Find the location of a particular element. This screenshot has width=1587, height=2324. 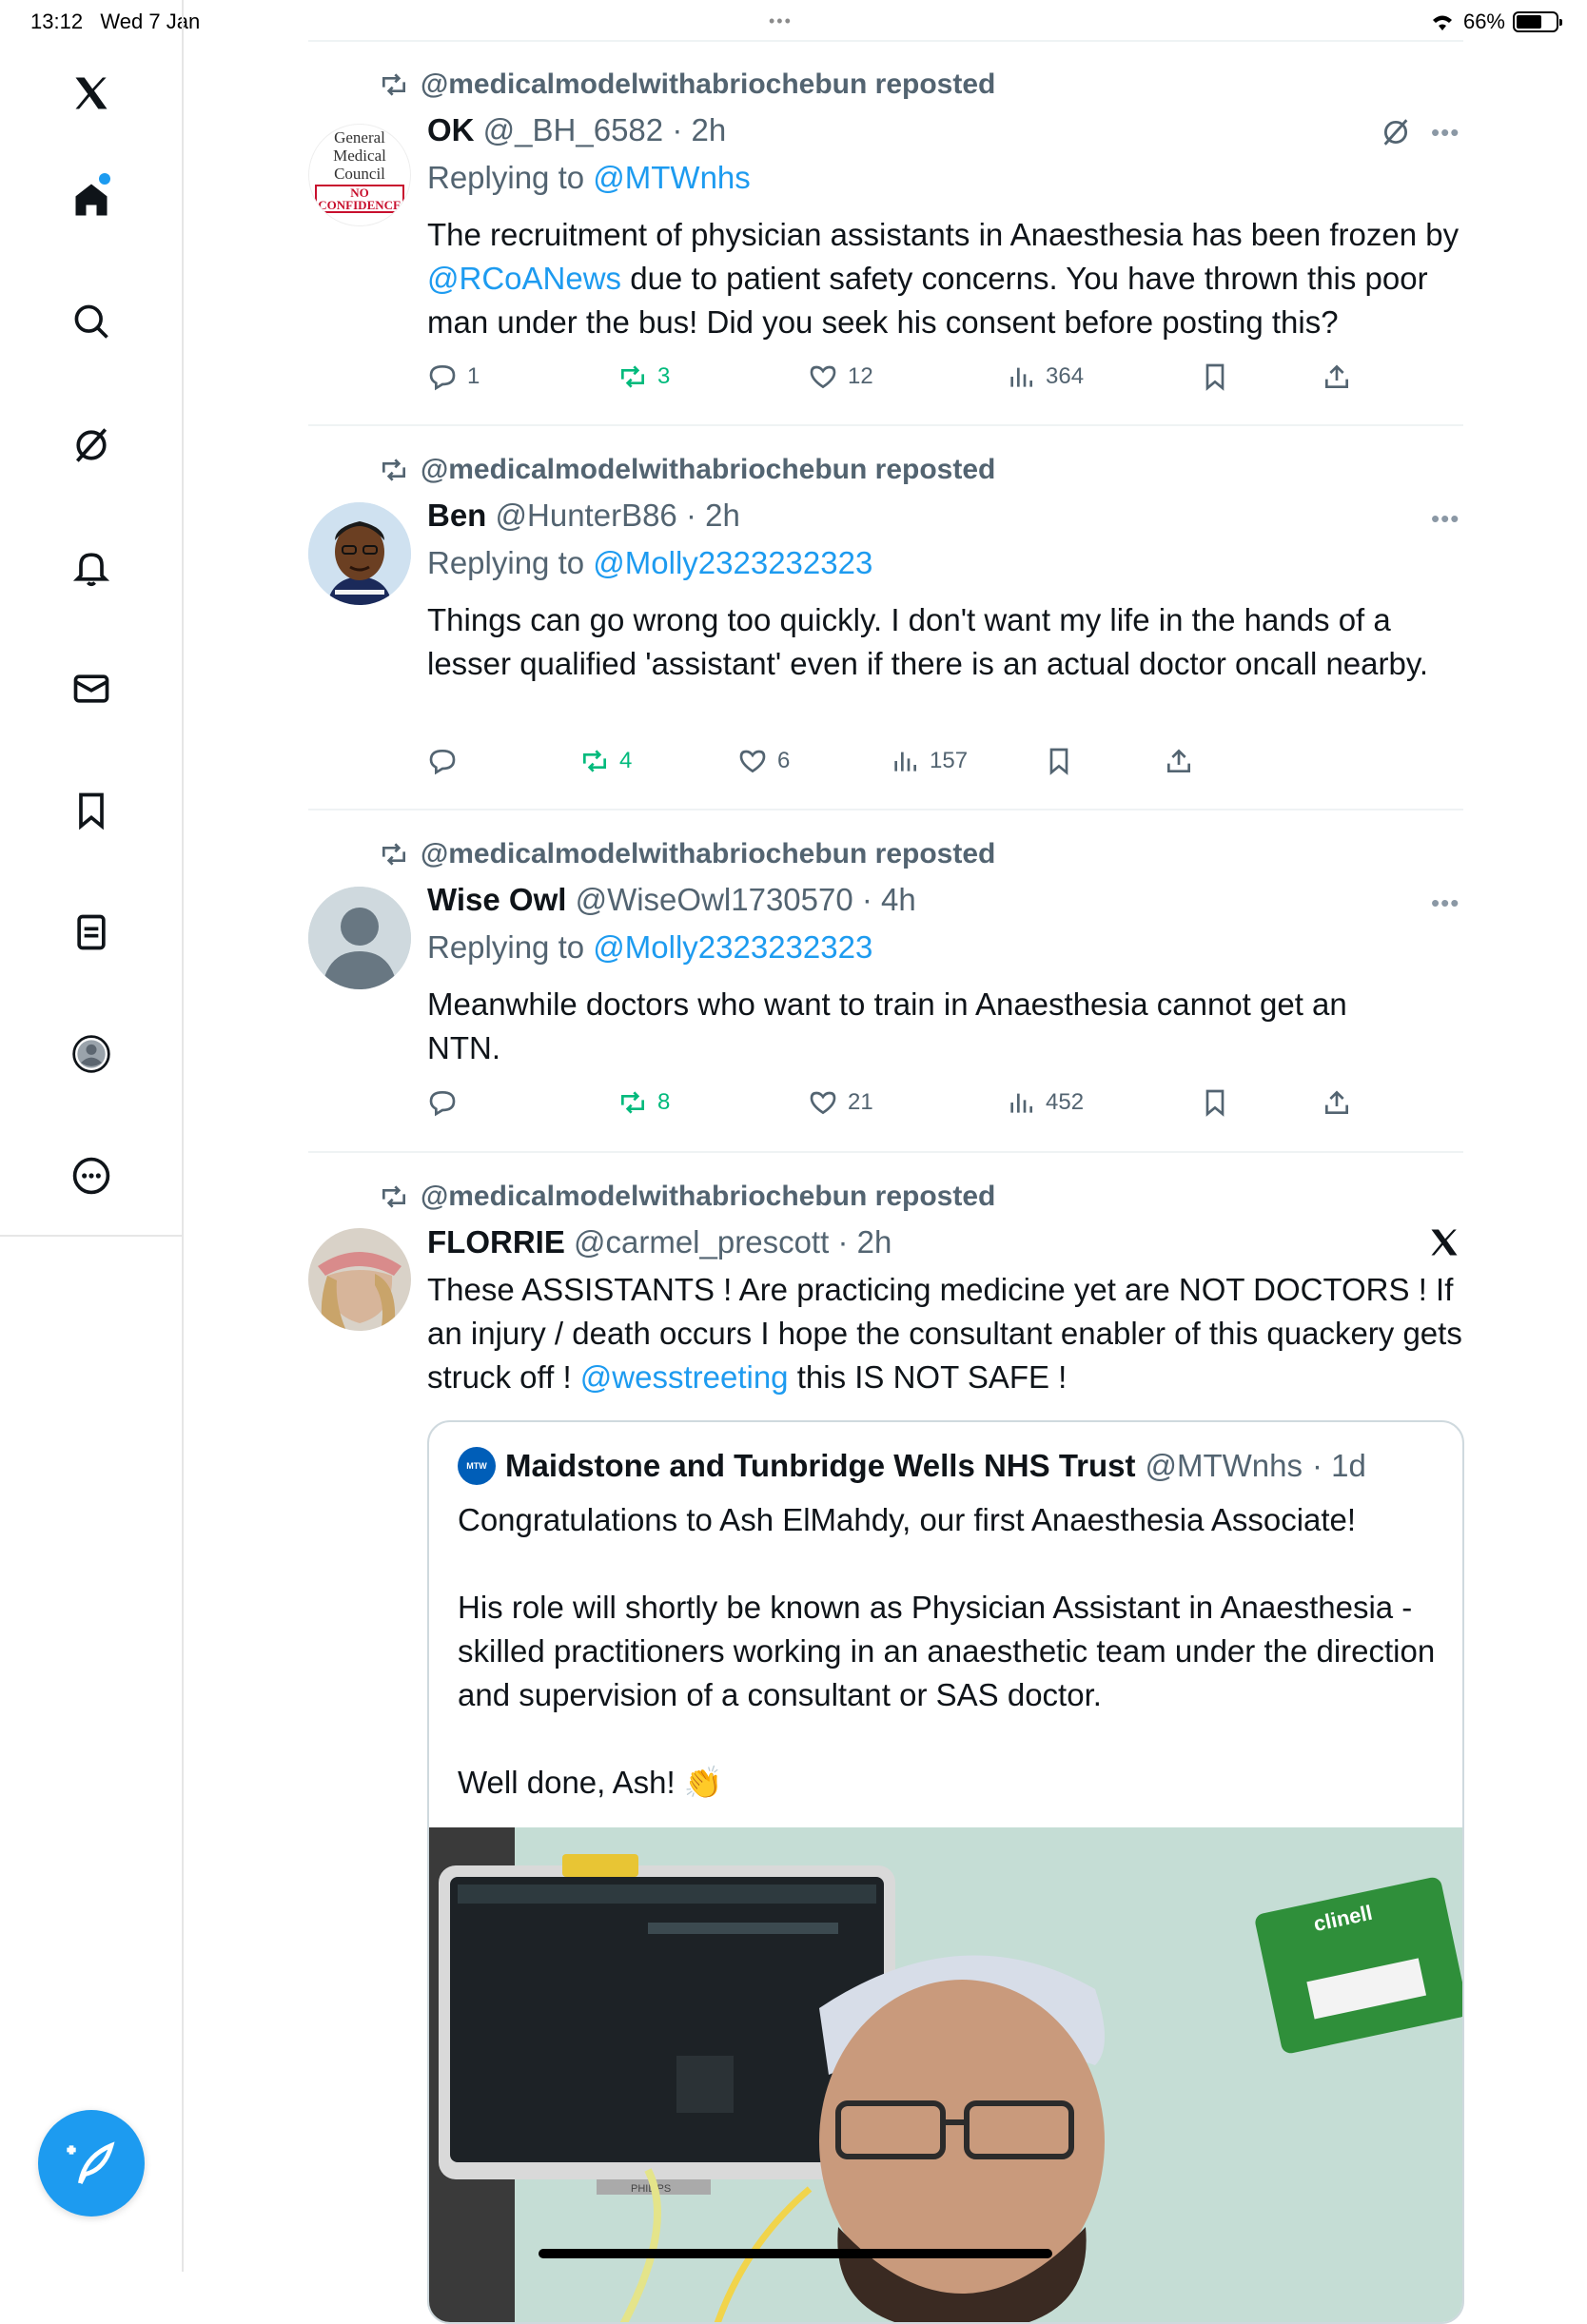

share-icon is located at coordinates (1336, 376).